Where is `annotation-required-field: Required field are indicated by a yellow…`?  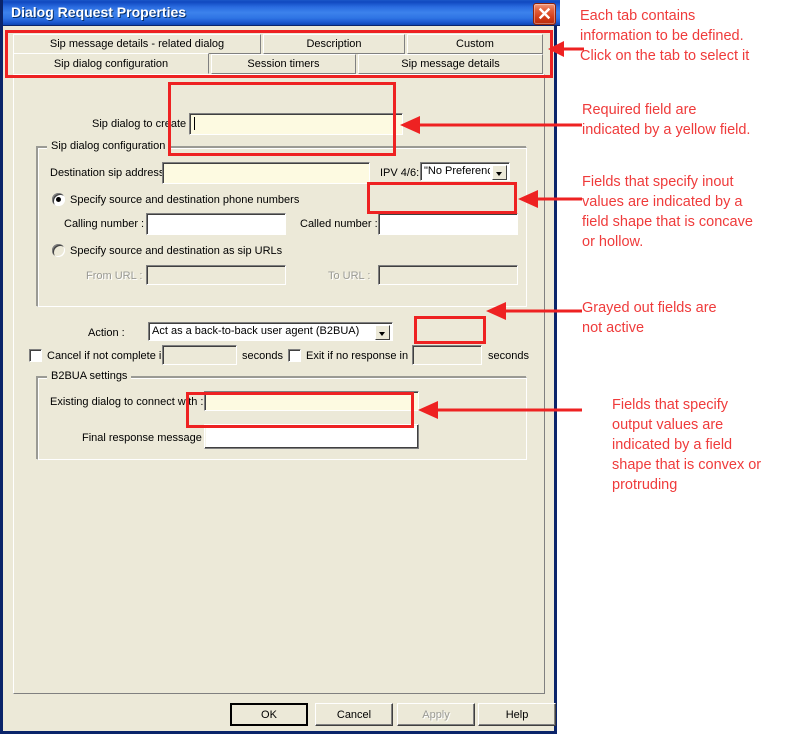 annotation-required-field: Required field are indicated by a yellow… is located at coordinates (666, 120).